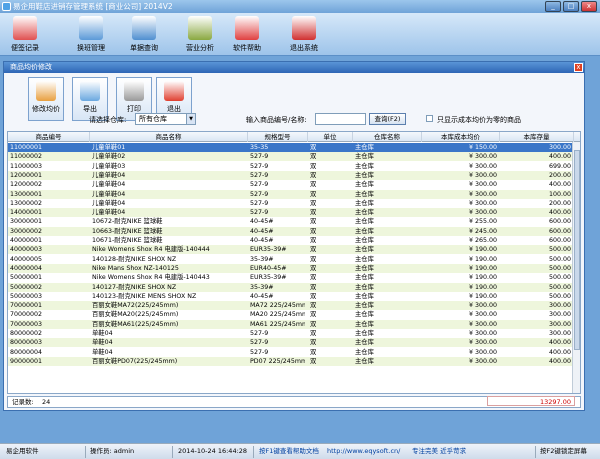 The image size is (600, 459). Describe the element at coordinates (461, 137) in the screenshot. I see `column-header: 本库成本均价` at that location.